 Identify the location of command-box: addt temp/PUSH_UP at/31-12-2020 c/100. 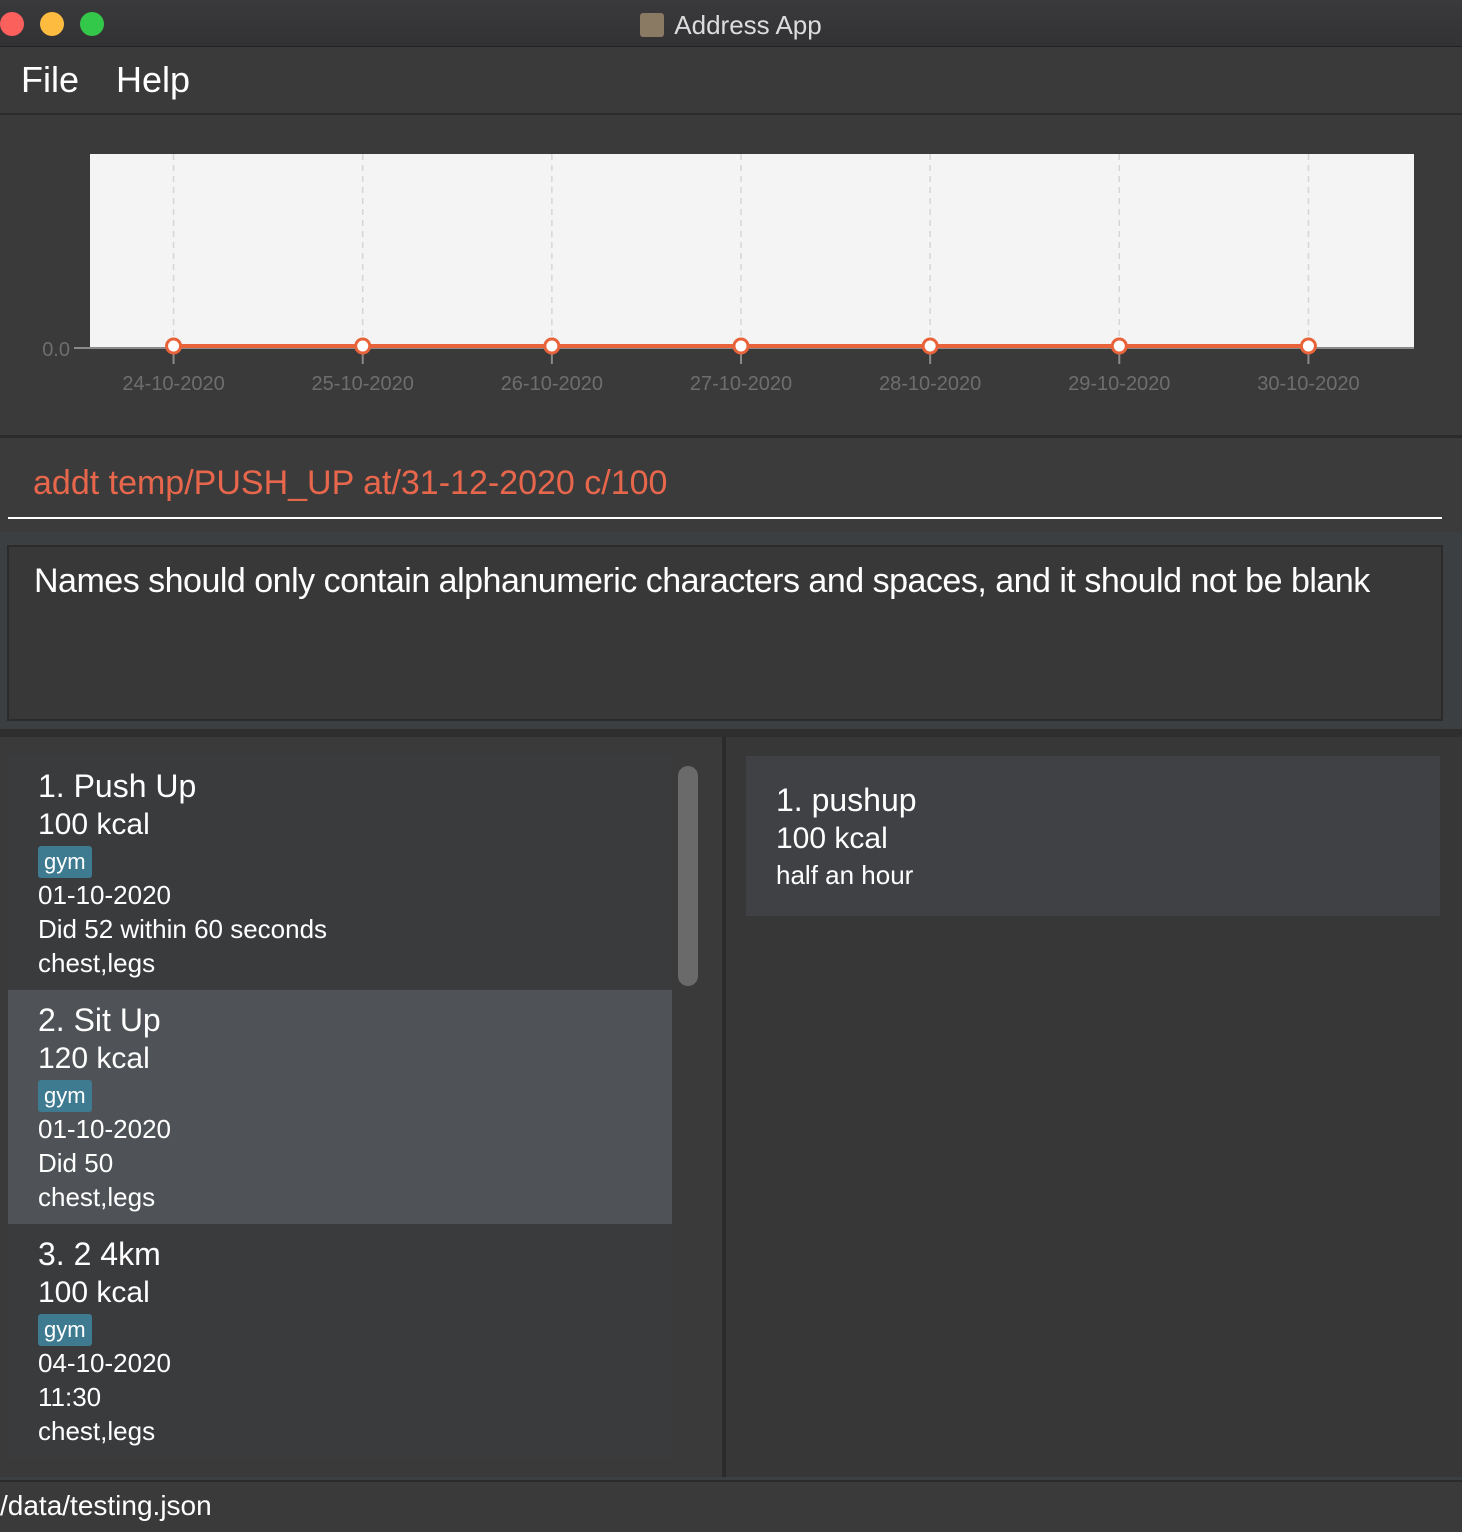
(731, 485).